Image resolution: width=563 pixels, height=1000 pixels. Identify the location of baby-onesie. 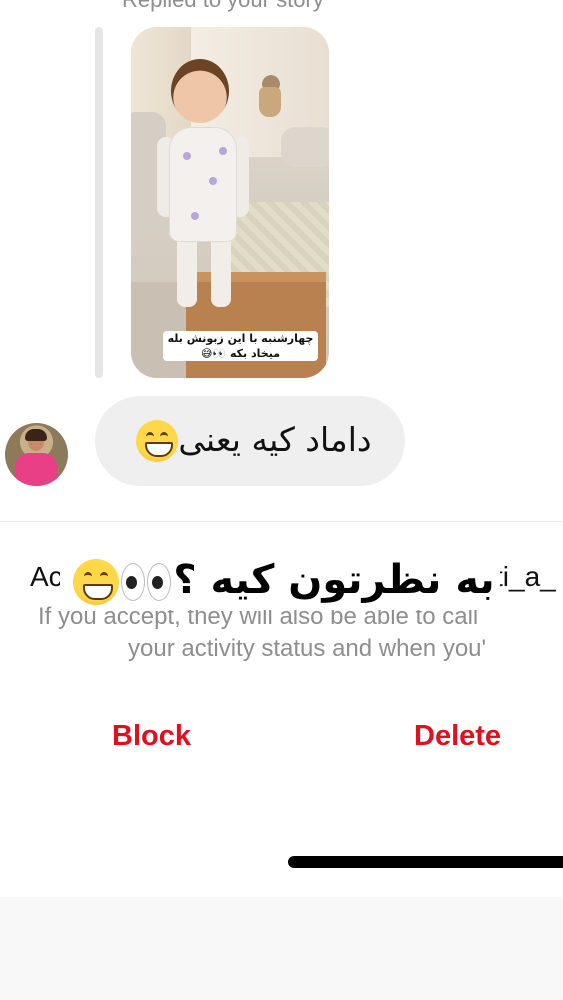
(203, 184).